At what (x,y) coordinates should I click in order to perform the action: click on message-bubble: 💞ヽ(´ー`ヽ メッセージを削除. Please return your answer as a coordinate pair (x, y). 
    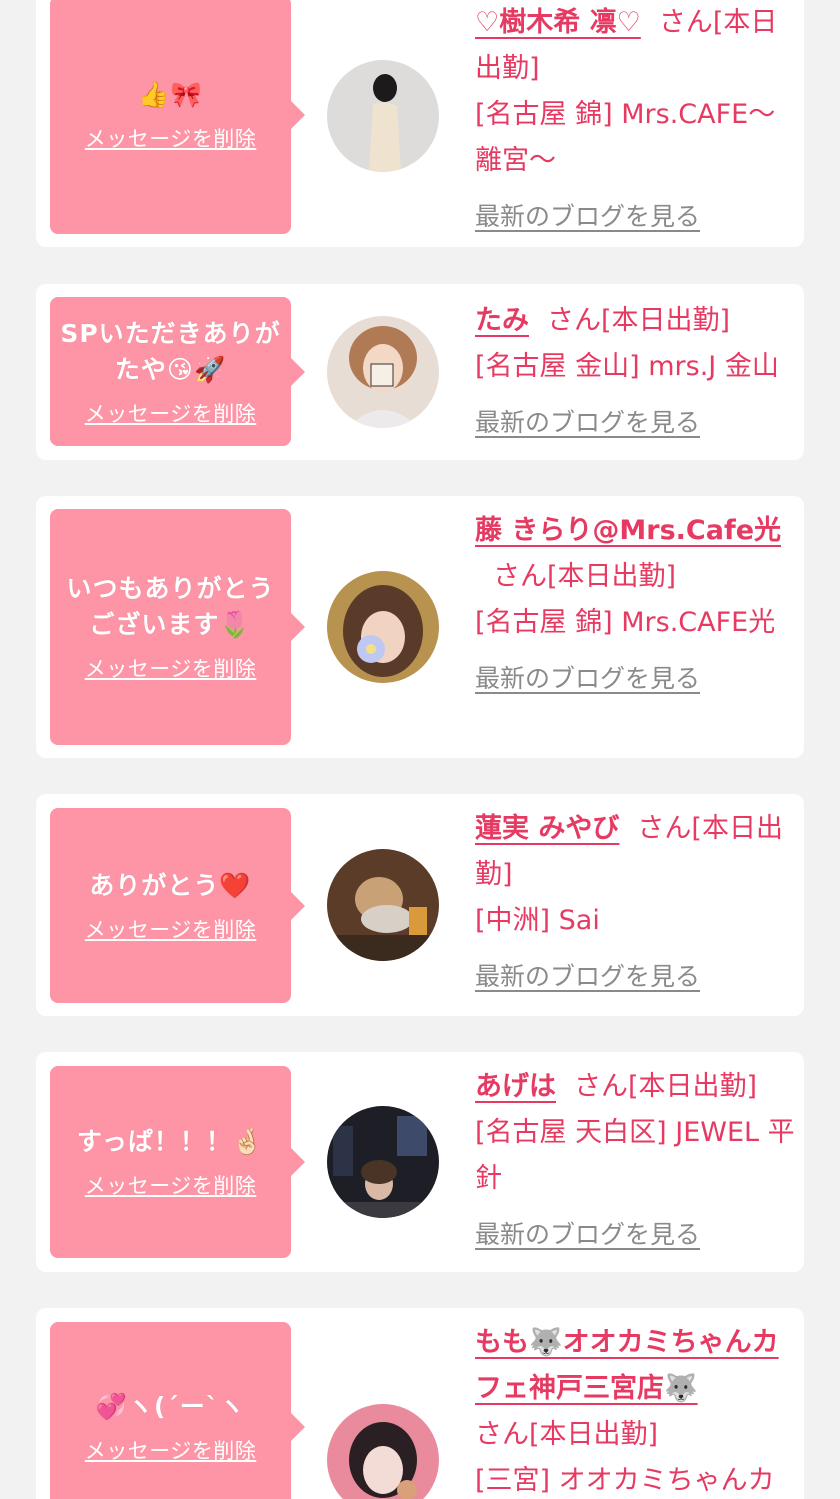
    Looking at the image, I should click on (177, 1410).